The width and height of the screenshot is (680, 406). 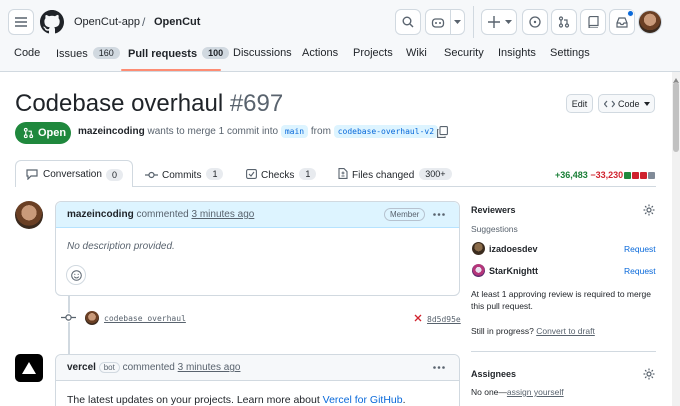 I want to click on tab-discussions: Discussions, so click(x=262, y=53).